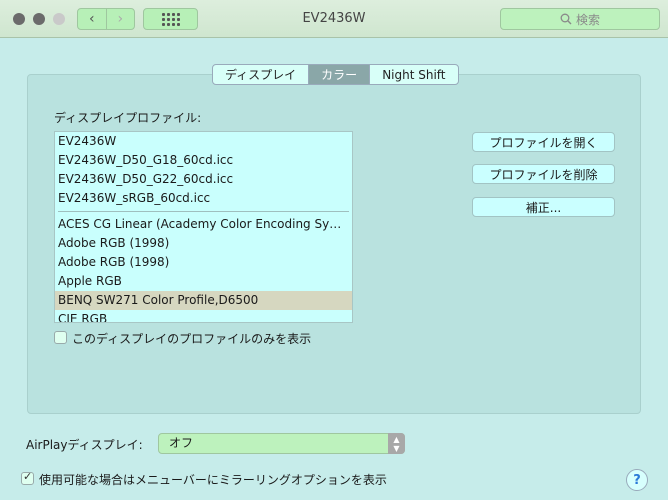 The image size is (668, 500). I want to click on tab-color: カラー, so click(339, 74).